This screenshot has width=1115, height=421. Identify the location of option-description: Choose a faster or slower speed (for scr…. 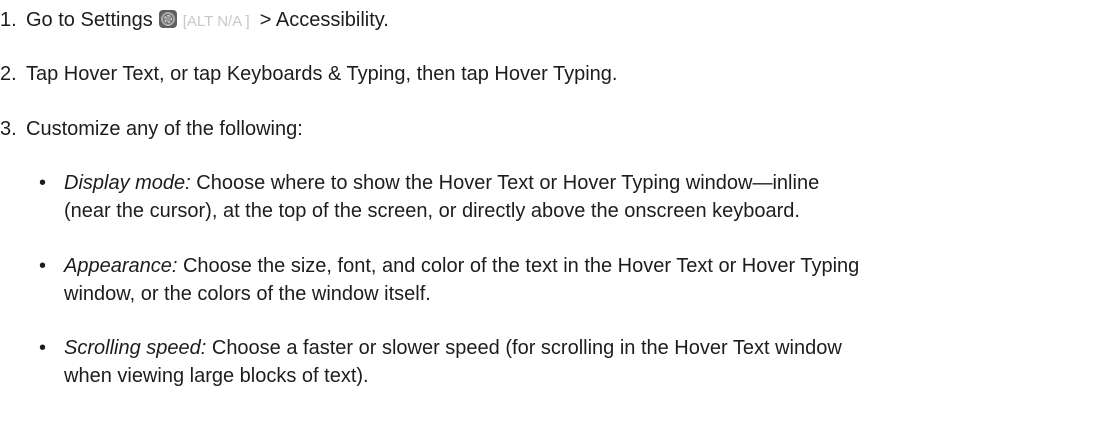
(524, 348).